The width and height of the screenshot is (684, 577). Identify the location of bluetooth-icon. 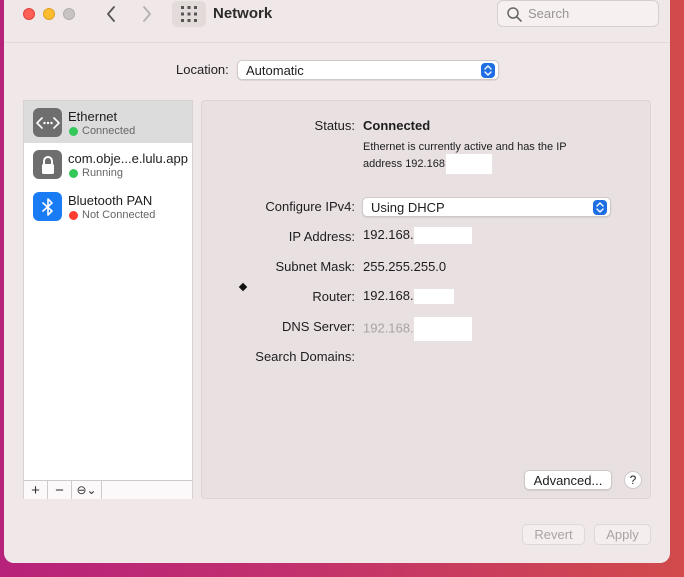
(47, 206).